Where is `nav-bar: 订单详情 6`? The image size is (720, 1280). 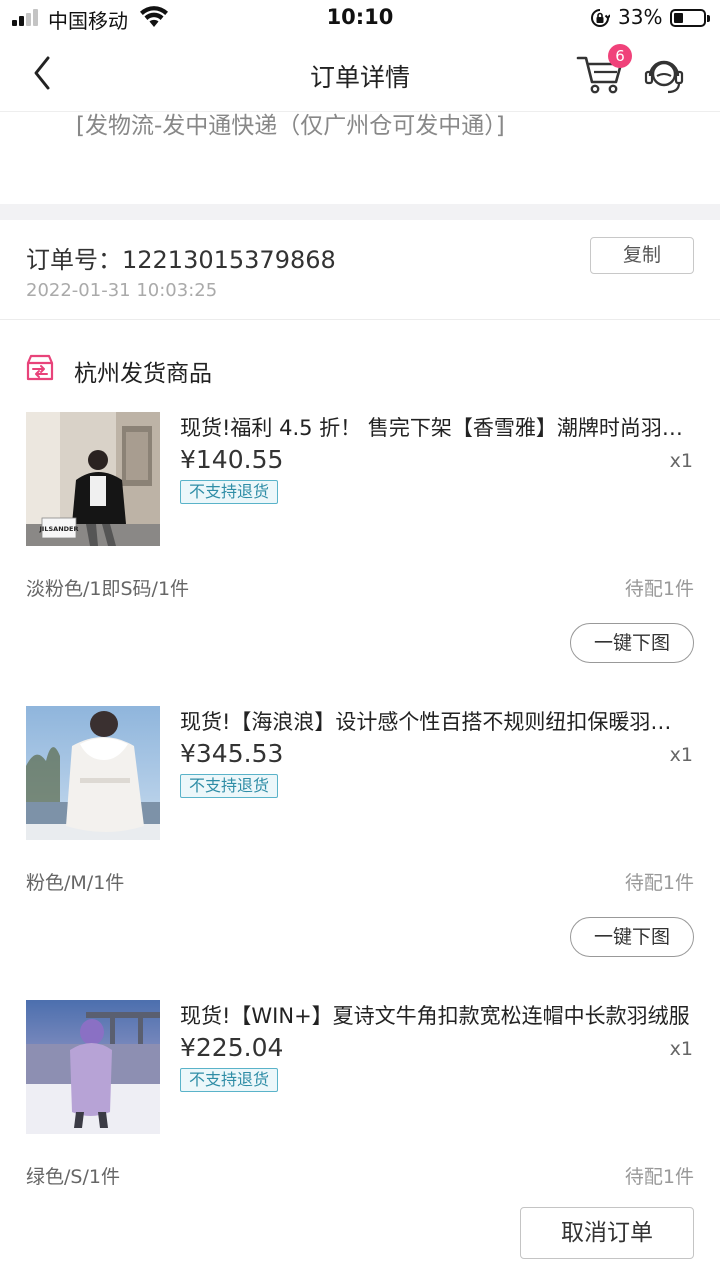
nav-bar: 订单详情 6 is located at coordinates (360, 74).